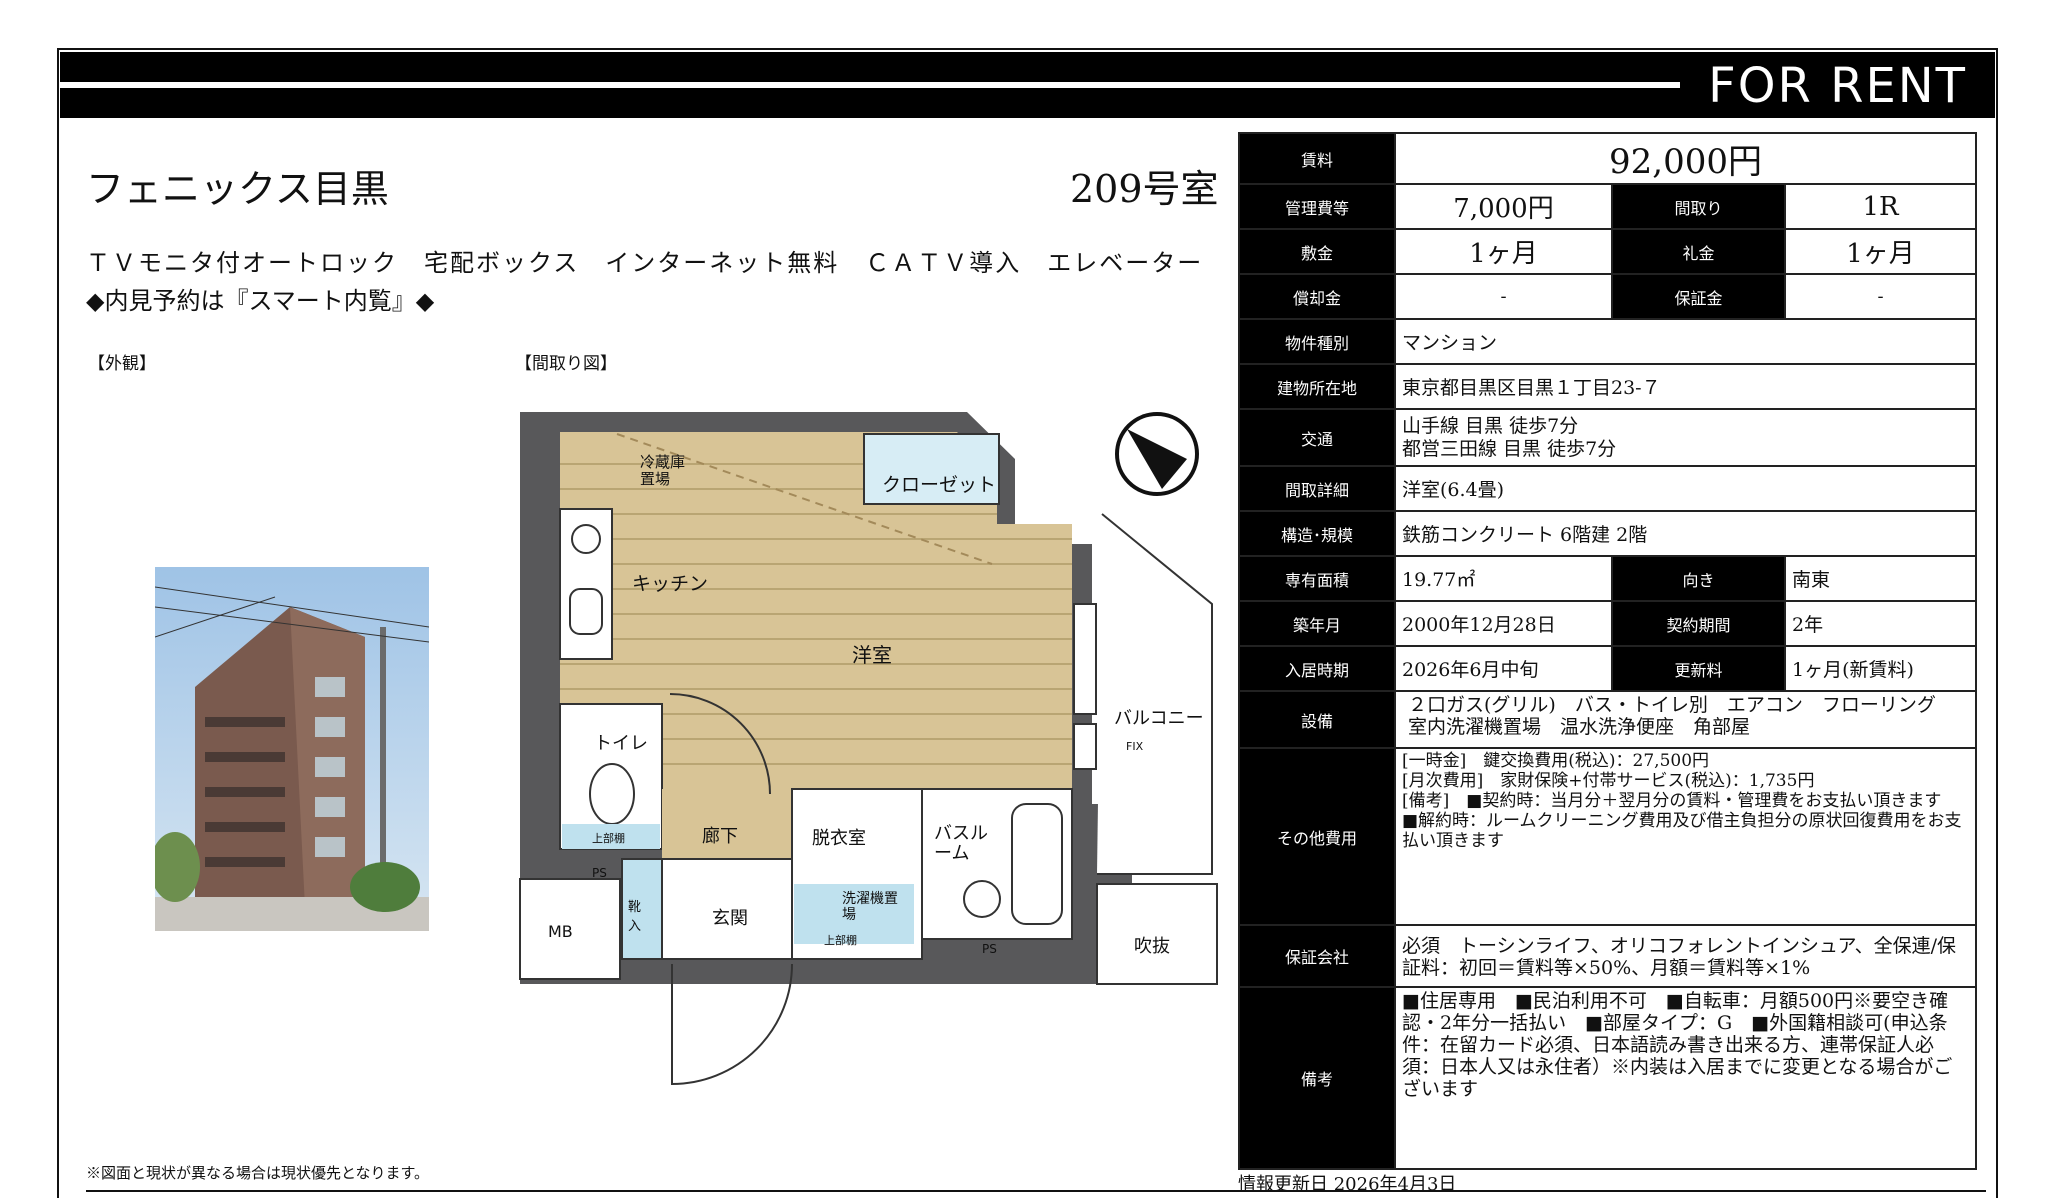 The width and height of the screenshot is (2056, 1198). I want to click on other-costs-line-2: [月次費用] 家財保険+付帯サービス(税込)：1,735円, so click(1608, 781).